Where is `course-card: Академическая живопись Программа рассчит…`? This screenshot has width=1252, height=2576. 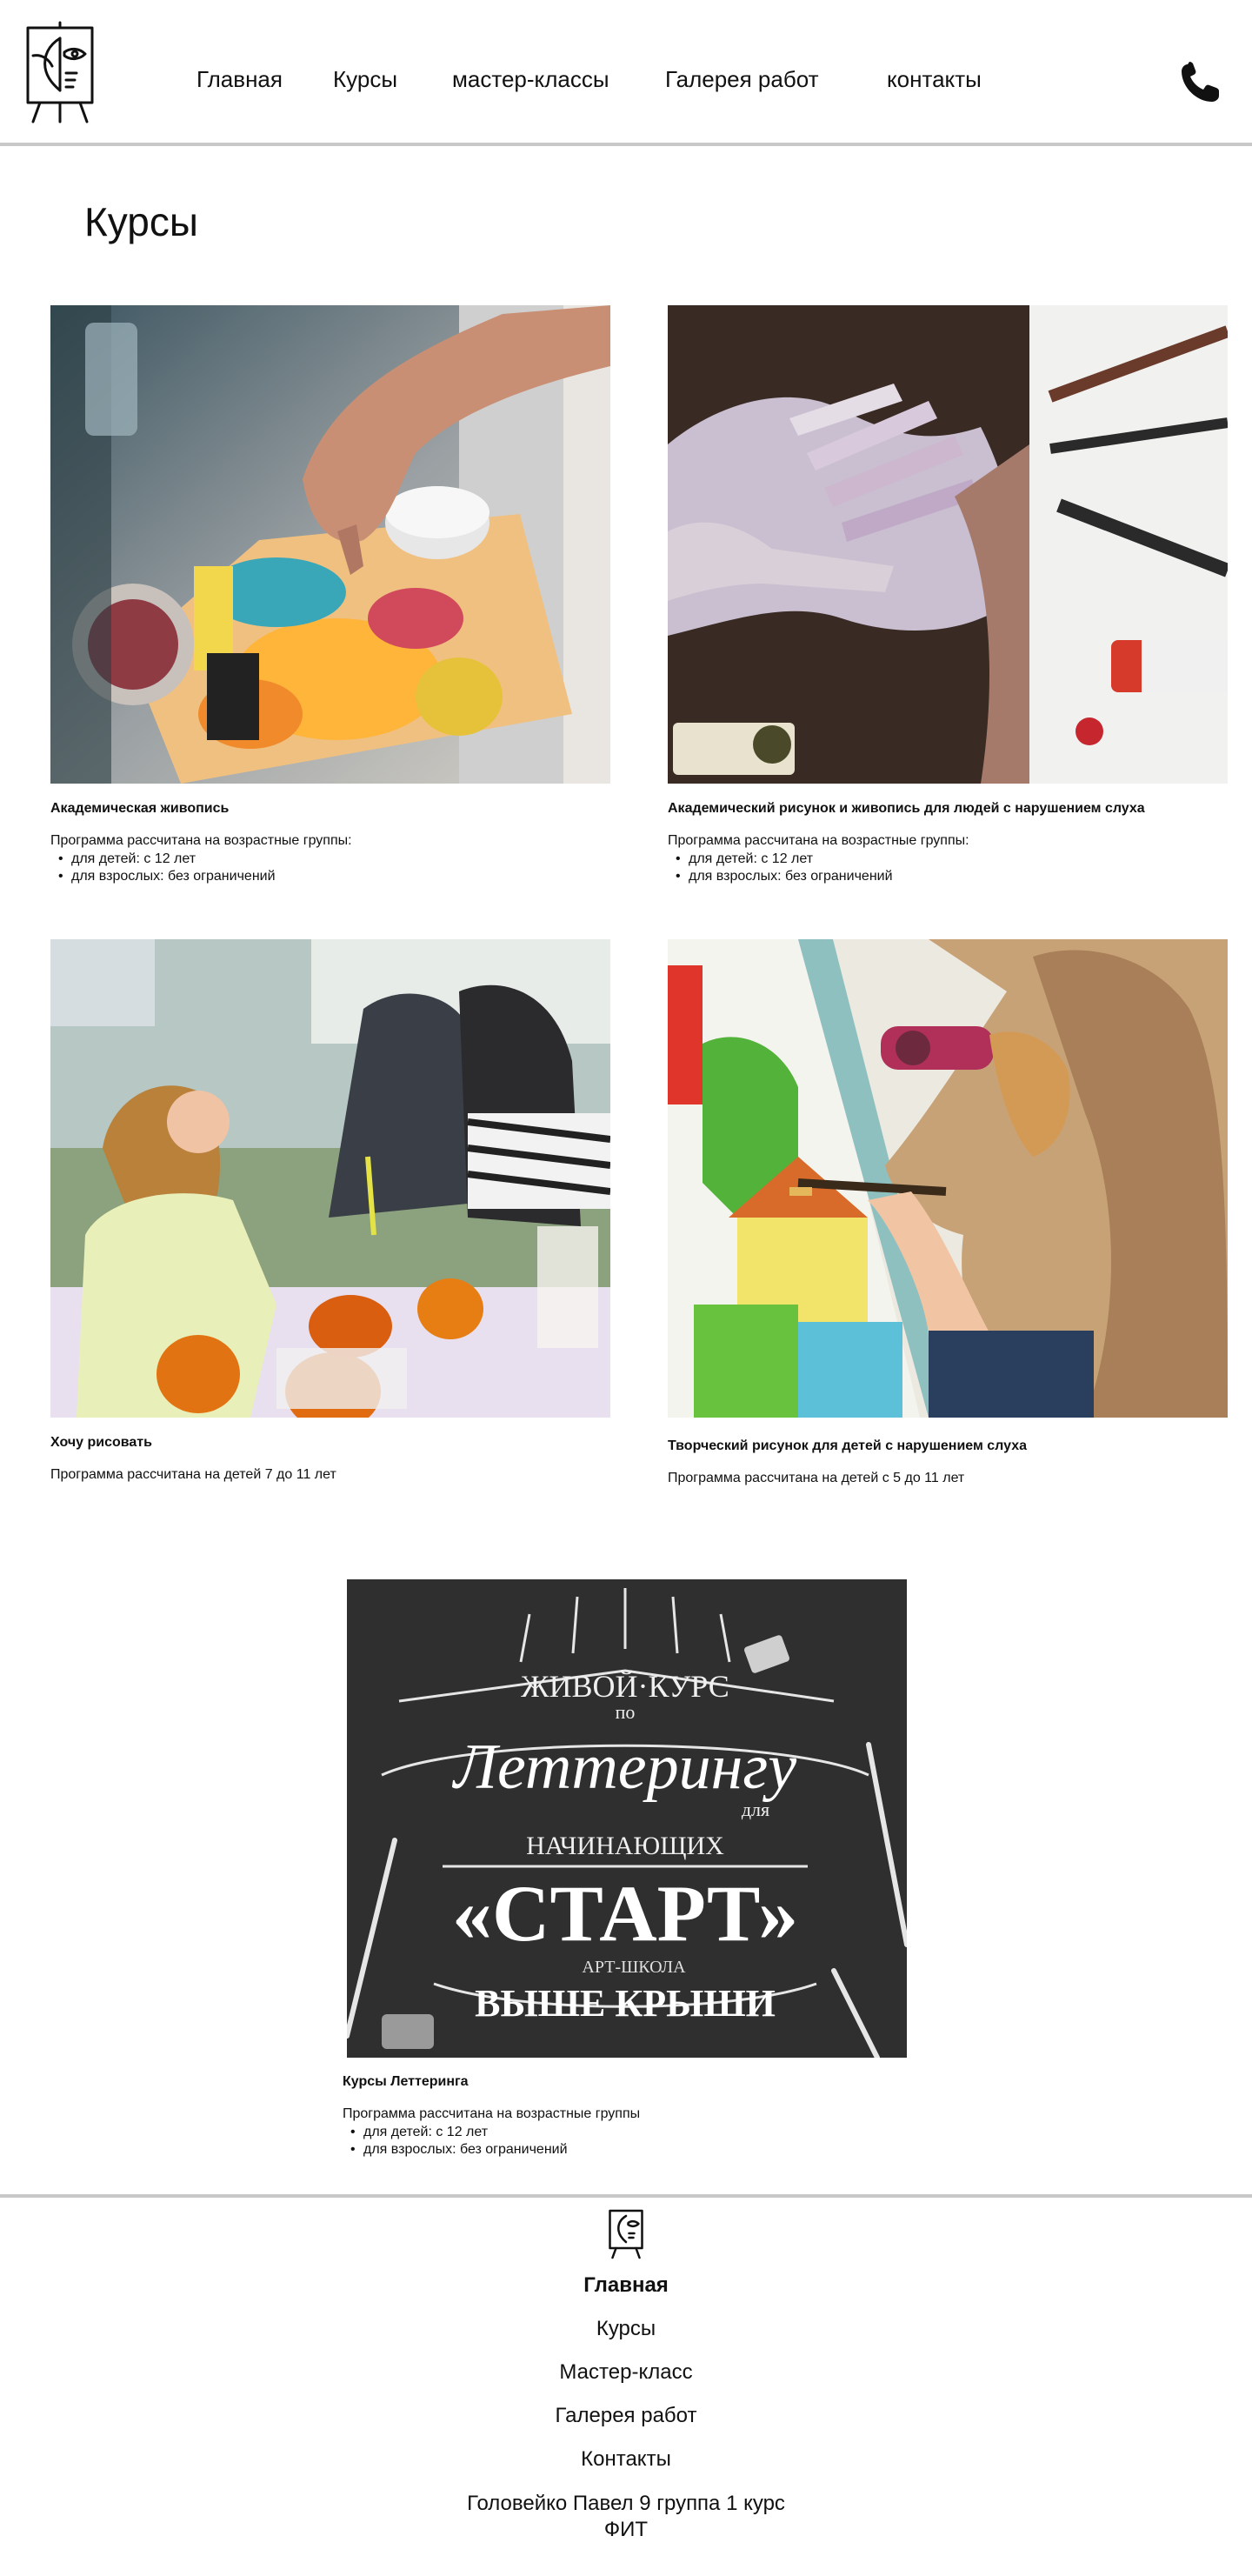 course-card: Академическая живопись Программа рассчит… is located at coordinates (330, 601).